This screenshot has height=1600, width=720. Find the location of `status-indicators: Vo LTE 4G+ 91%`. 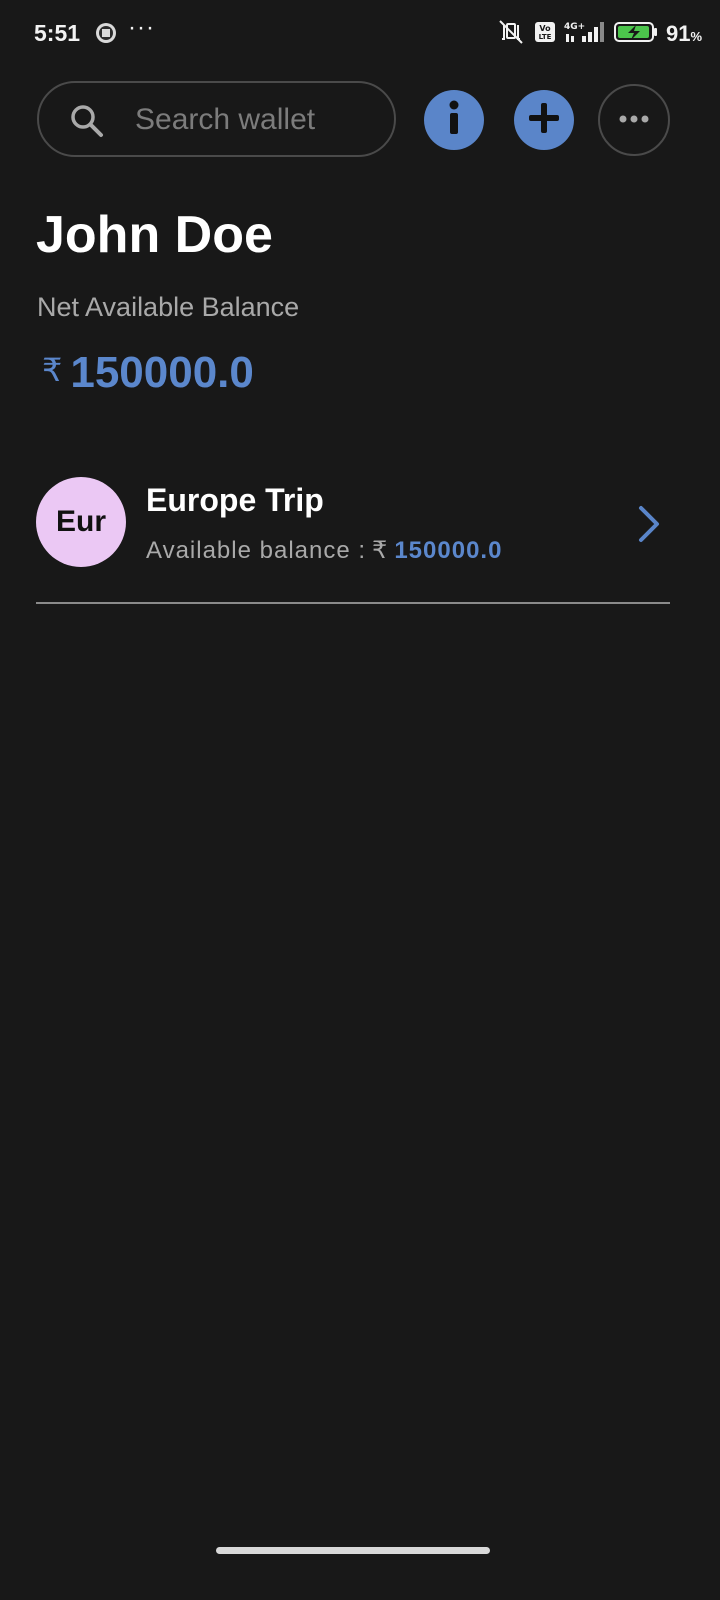

status-indicators: Vo LTE 4G+ 91% is located at coordinates (599, 34).